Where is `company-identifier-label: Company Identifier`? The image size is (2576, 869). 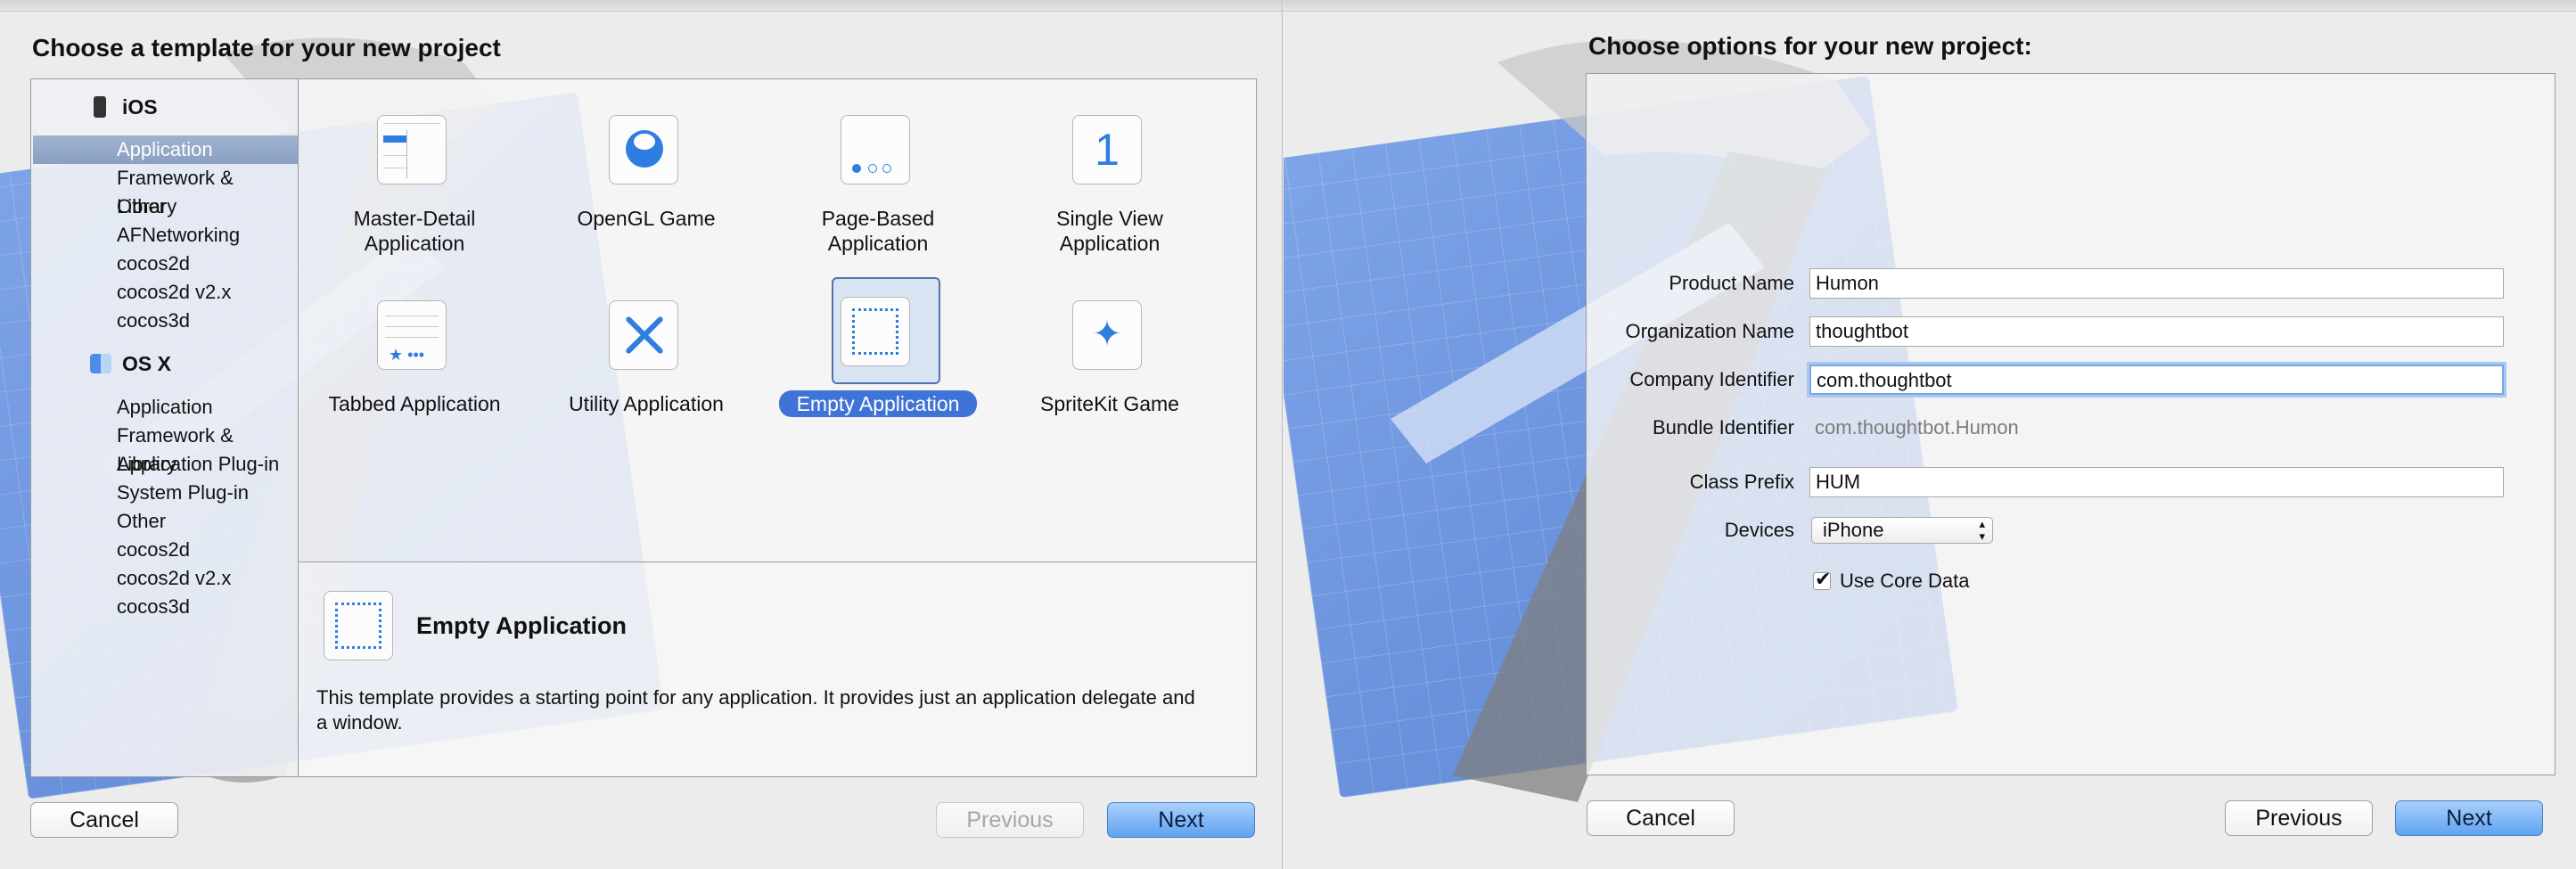
company-identifier-label: Company Identifier is located at coordinates (1711, 379).